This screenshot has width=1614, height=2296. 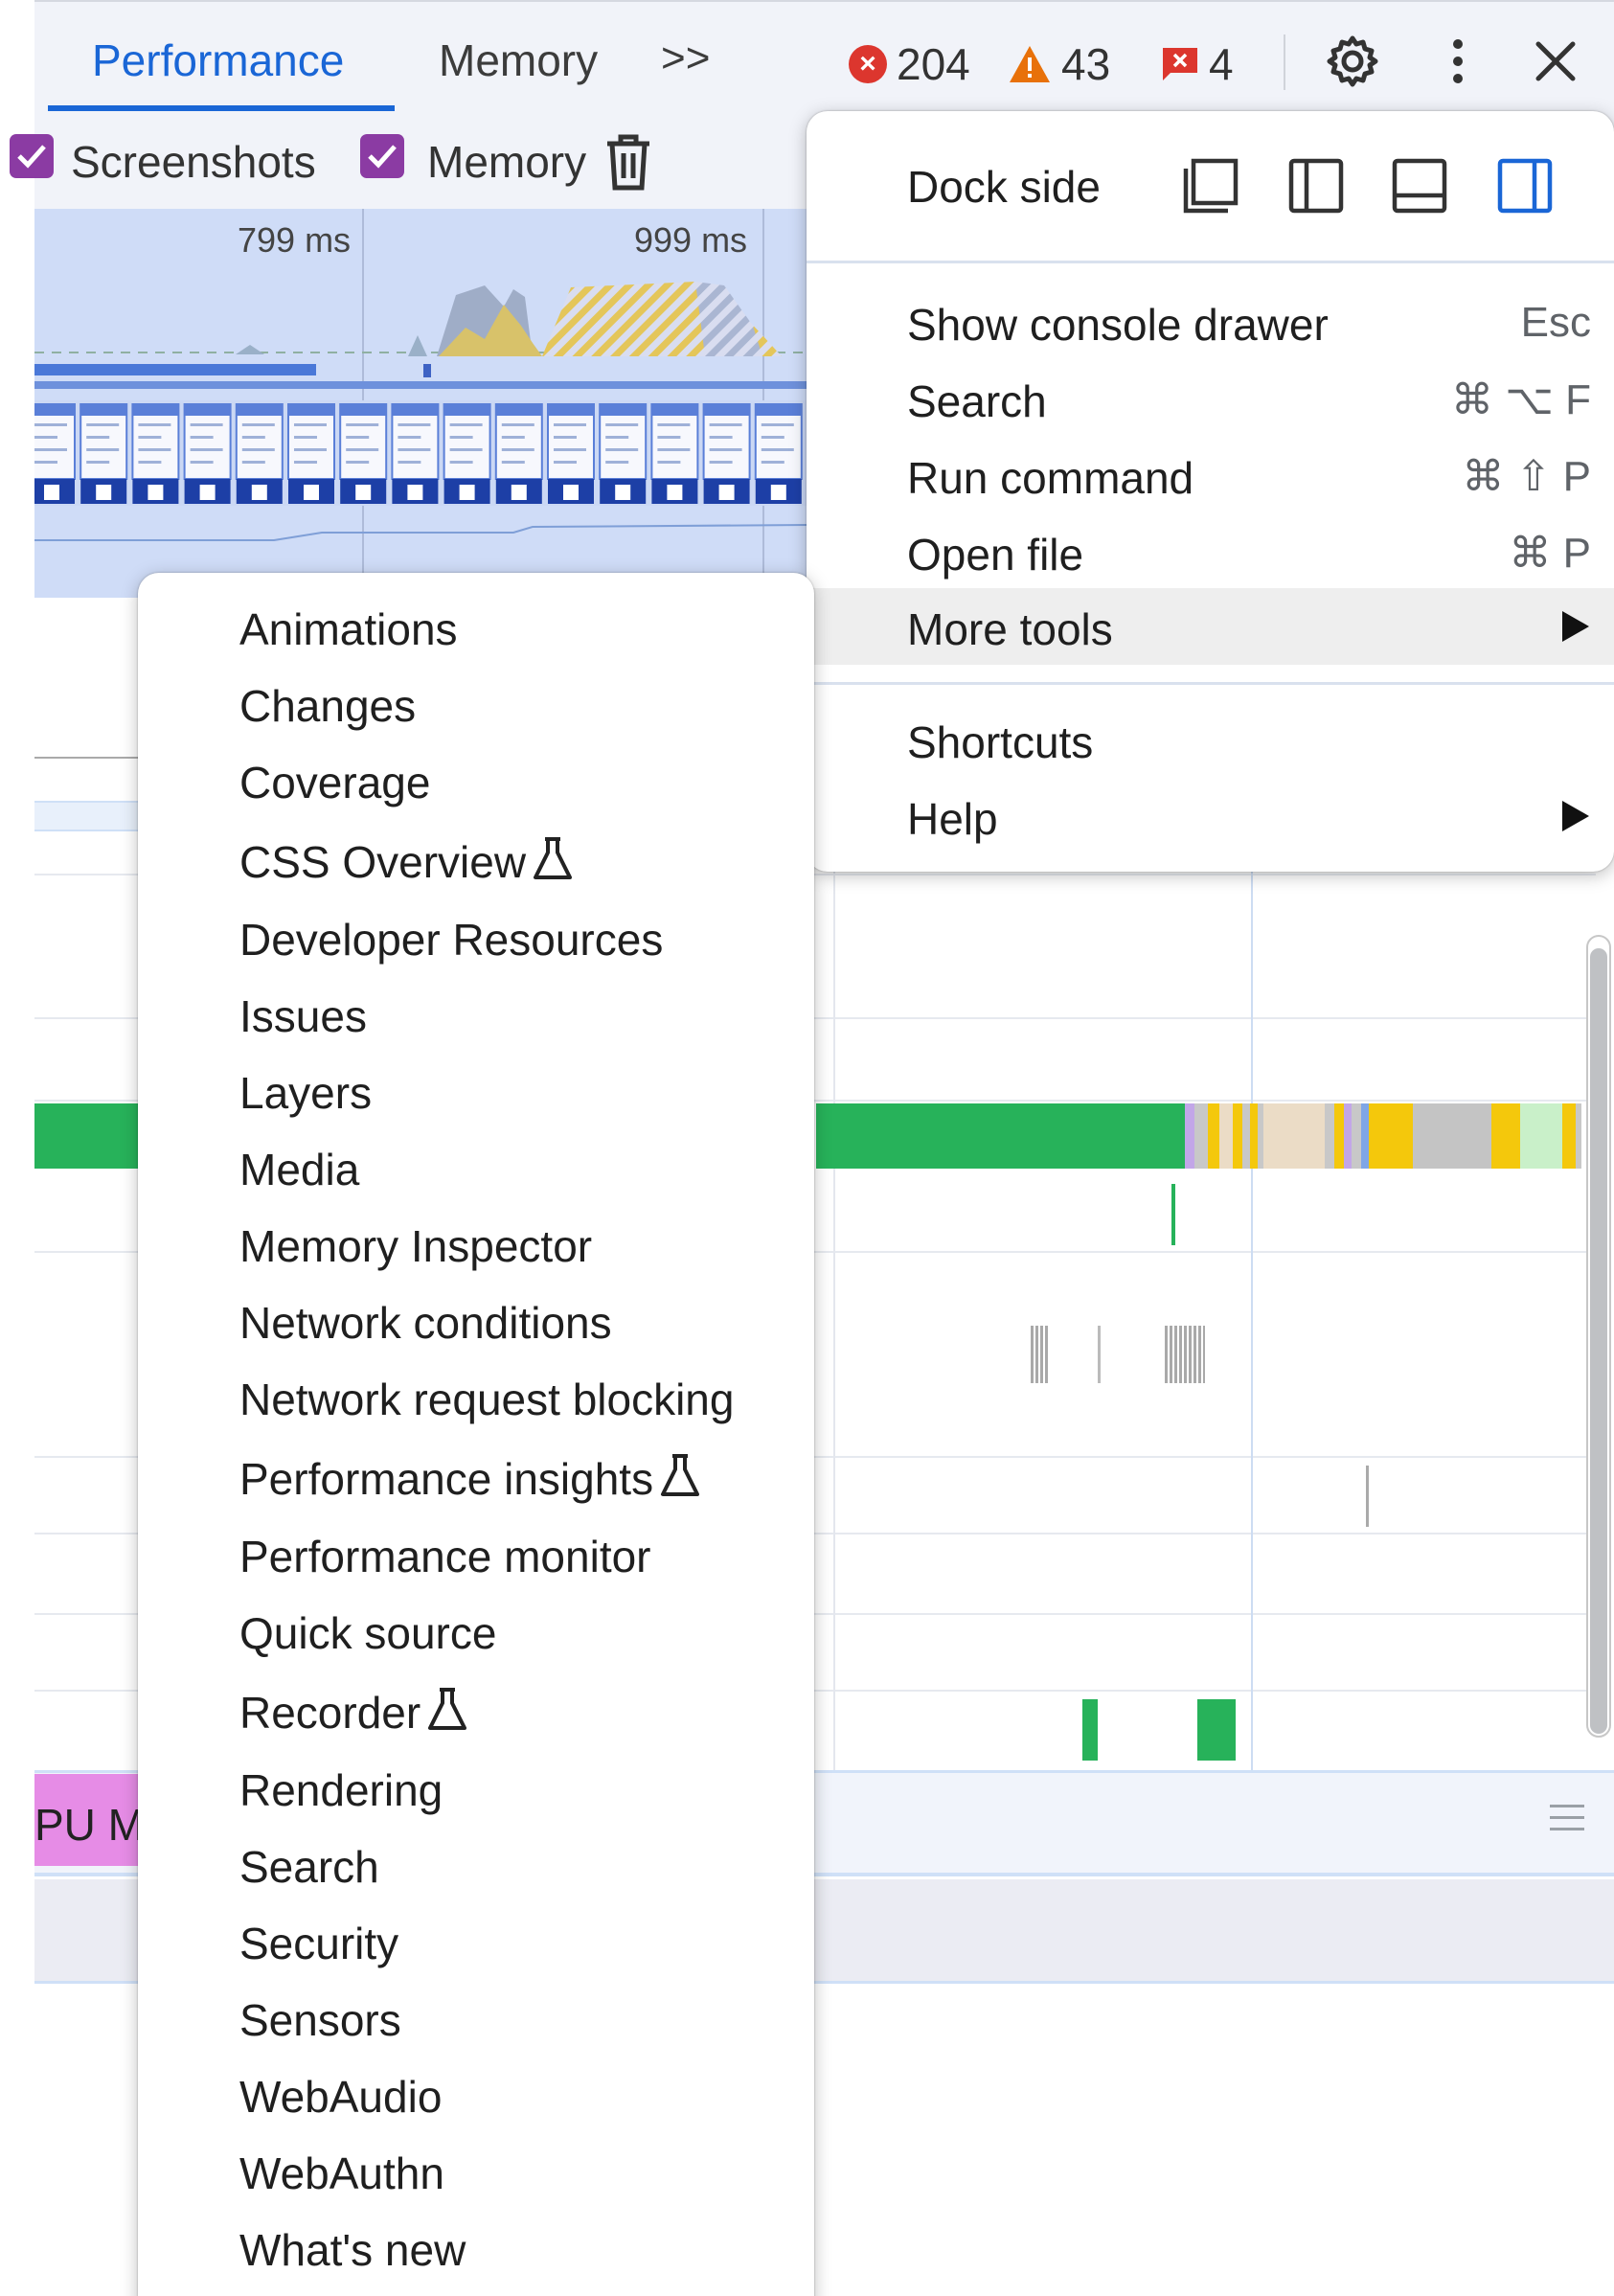 I want to click on submenu-item-label: What's new, so click(x=352, y=2250).